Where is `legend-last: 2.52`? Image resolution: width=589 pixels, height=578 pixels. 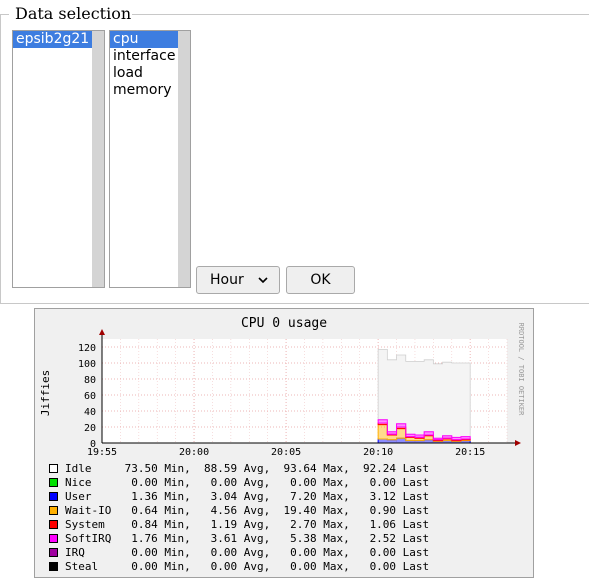
legend-last: 2.52 is located at coordinates (383, 538).